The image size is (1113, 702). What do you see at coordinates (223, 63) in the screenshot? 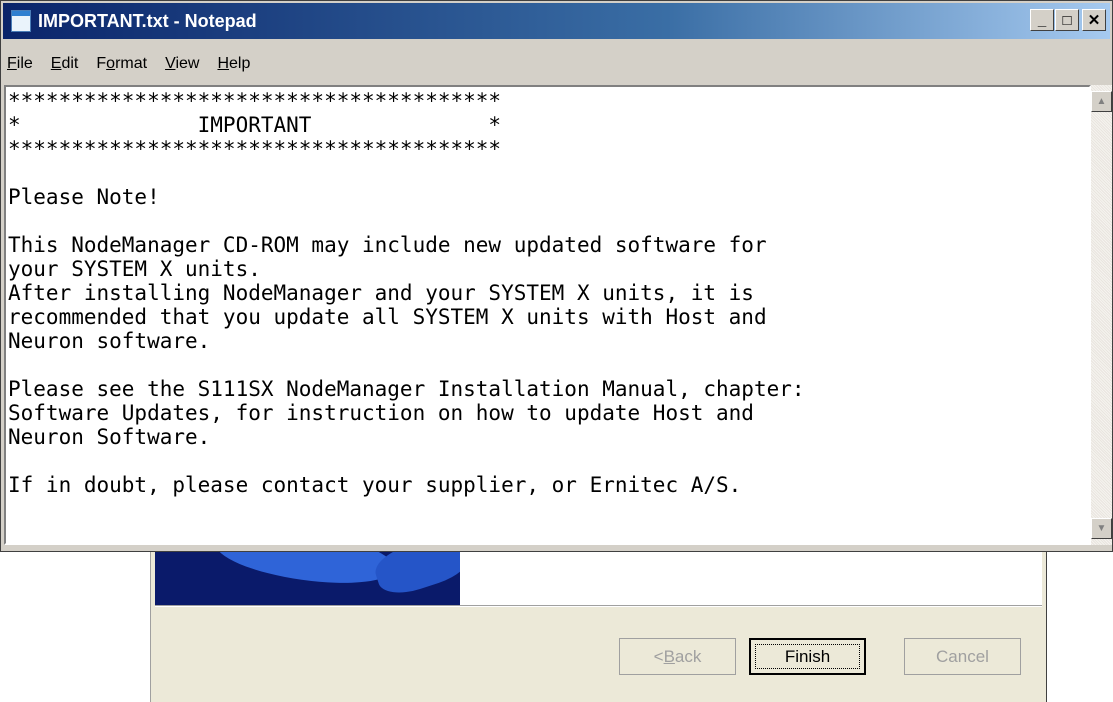
I see `menu-help-accelerator: H` at bounding box center [223, 63].